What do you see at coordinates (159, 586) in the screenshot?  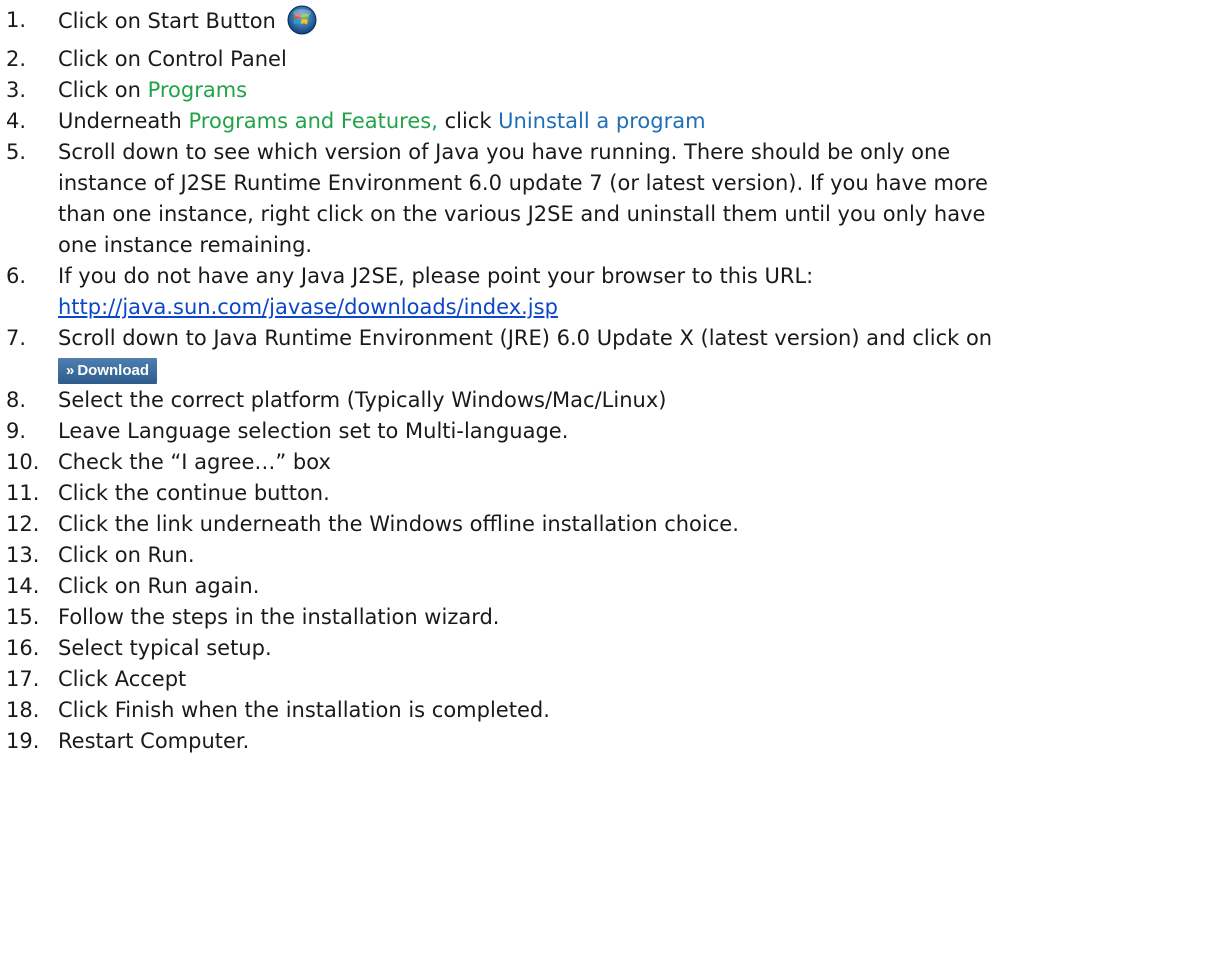 I see `step-text: Click on Run again.` at bounding box center [159, 586].